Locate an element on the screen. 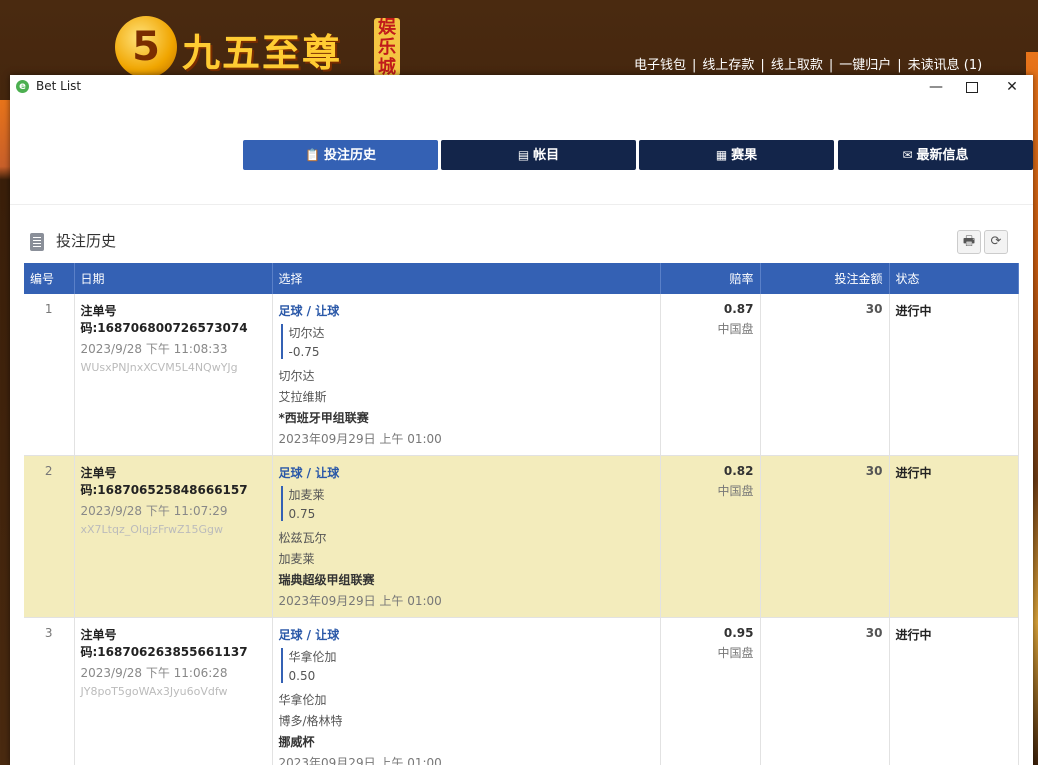  pick-team: 华拿伦加 is located at coordinates (312, 657).